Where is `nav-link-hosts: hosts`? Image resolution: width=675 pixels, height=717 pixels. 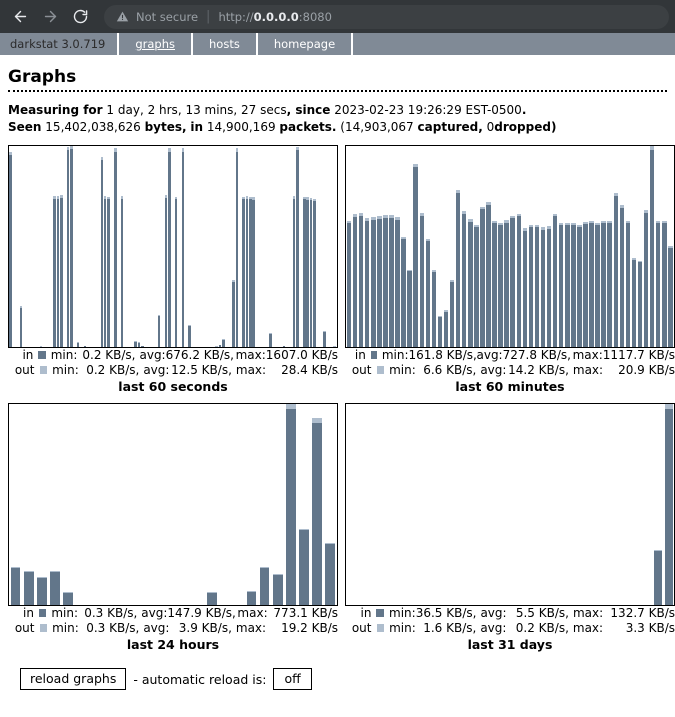 nav-link-hosts: hosts is located at coordinates (225, 44).